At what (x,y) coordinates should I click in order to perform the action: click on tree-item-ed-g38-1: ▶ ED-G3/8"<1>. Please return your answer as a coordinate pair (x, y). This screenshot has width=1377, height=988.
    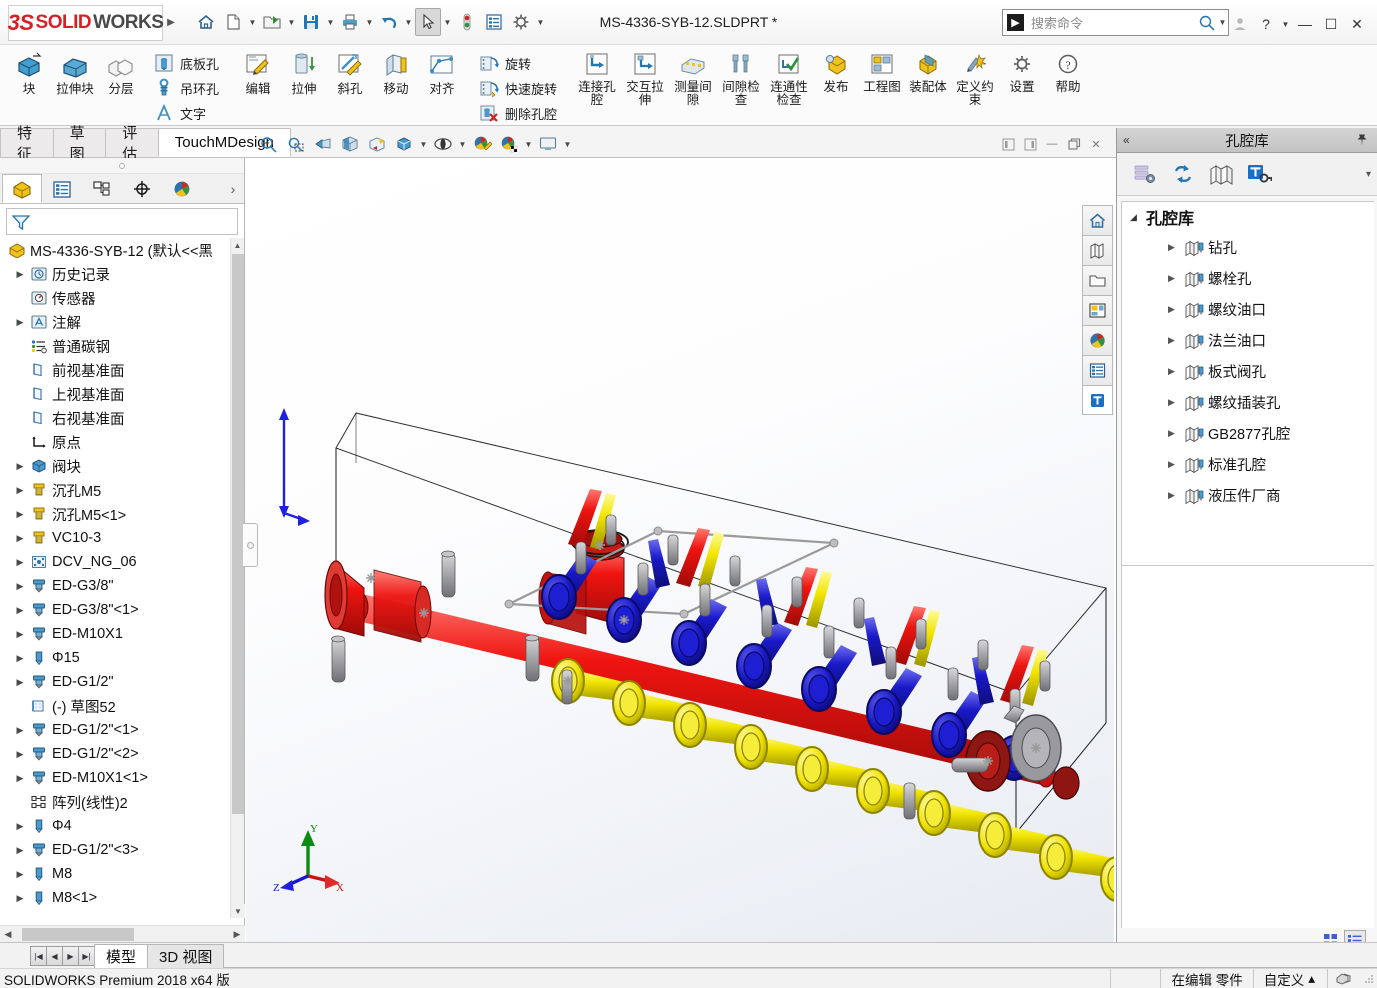
    Looking at the image, I should click on (117, 610).